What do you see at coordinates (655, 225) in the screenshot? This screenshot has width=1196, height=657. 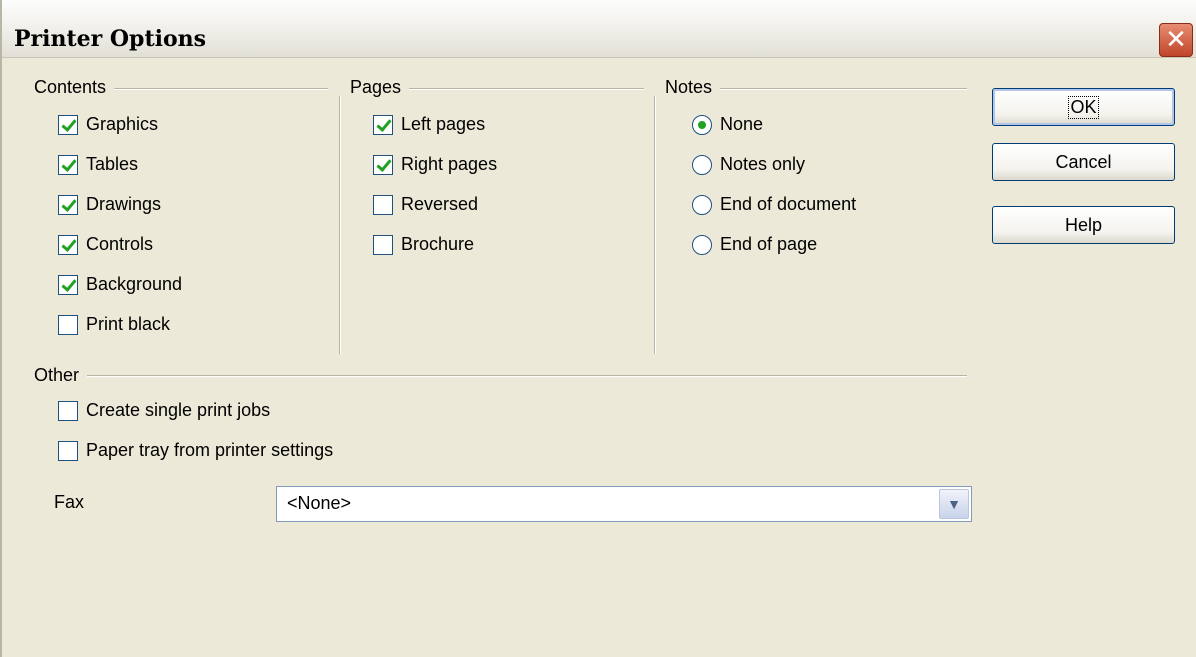 I see `pages-notes-separator` at bounding box center [655, 225].